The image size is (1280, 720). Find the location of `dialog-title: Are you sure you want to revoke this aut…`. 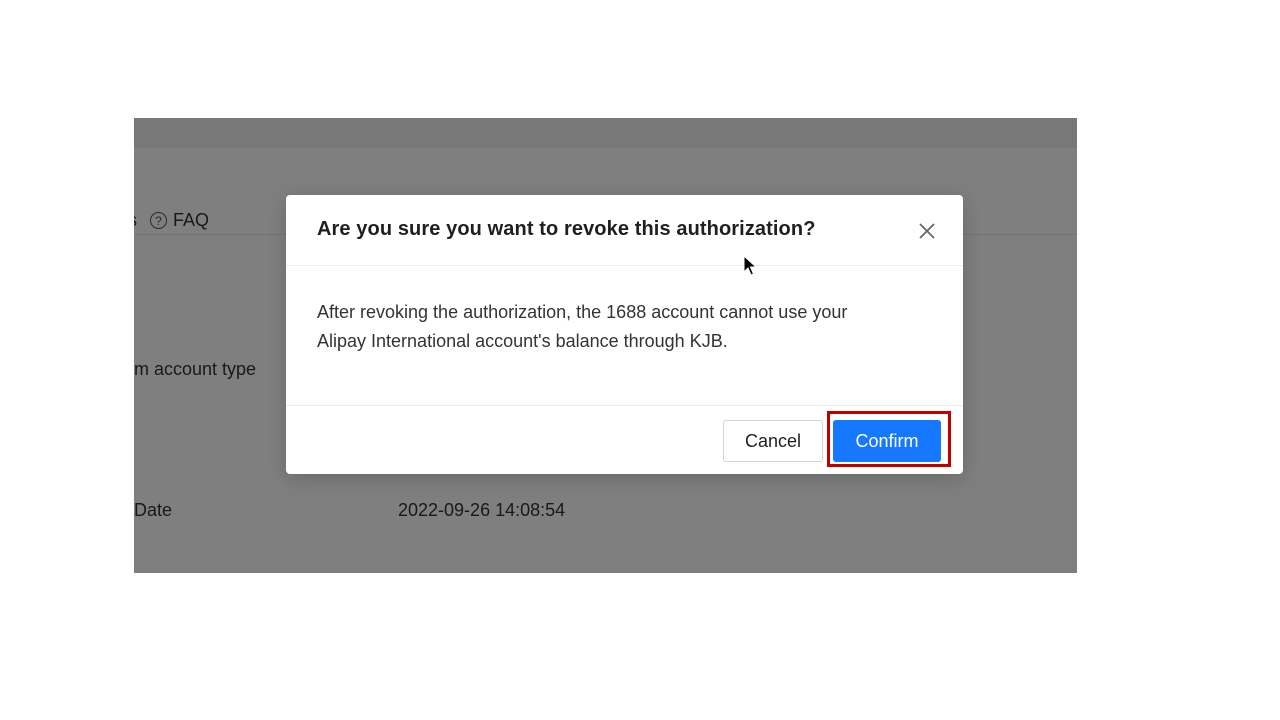

dialog-title: Are you sure you want to revoke this aut… is located at coordinates (566, 229).